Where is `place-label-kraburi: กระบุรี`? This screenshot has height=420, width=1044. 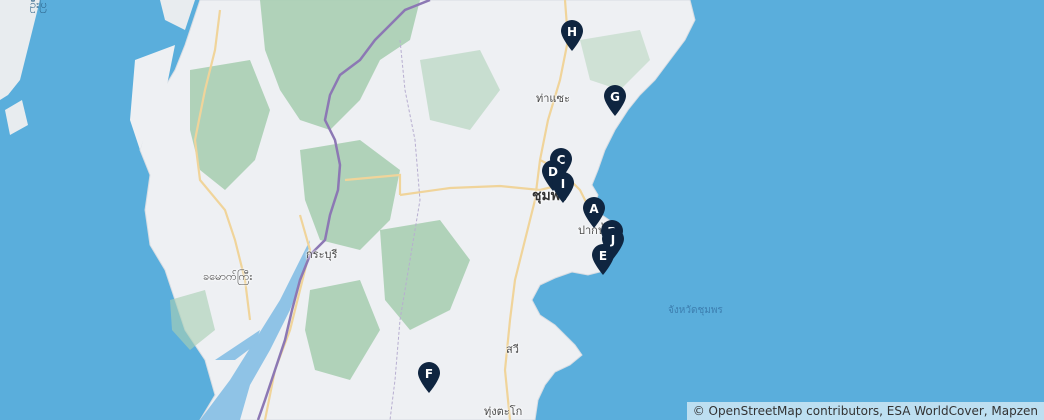
place-label-kraburi: กระบุรี is located at coordinates (322, 254).